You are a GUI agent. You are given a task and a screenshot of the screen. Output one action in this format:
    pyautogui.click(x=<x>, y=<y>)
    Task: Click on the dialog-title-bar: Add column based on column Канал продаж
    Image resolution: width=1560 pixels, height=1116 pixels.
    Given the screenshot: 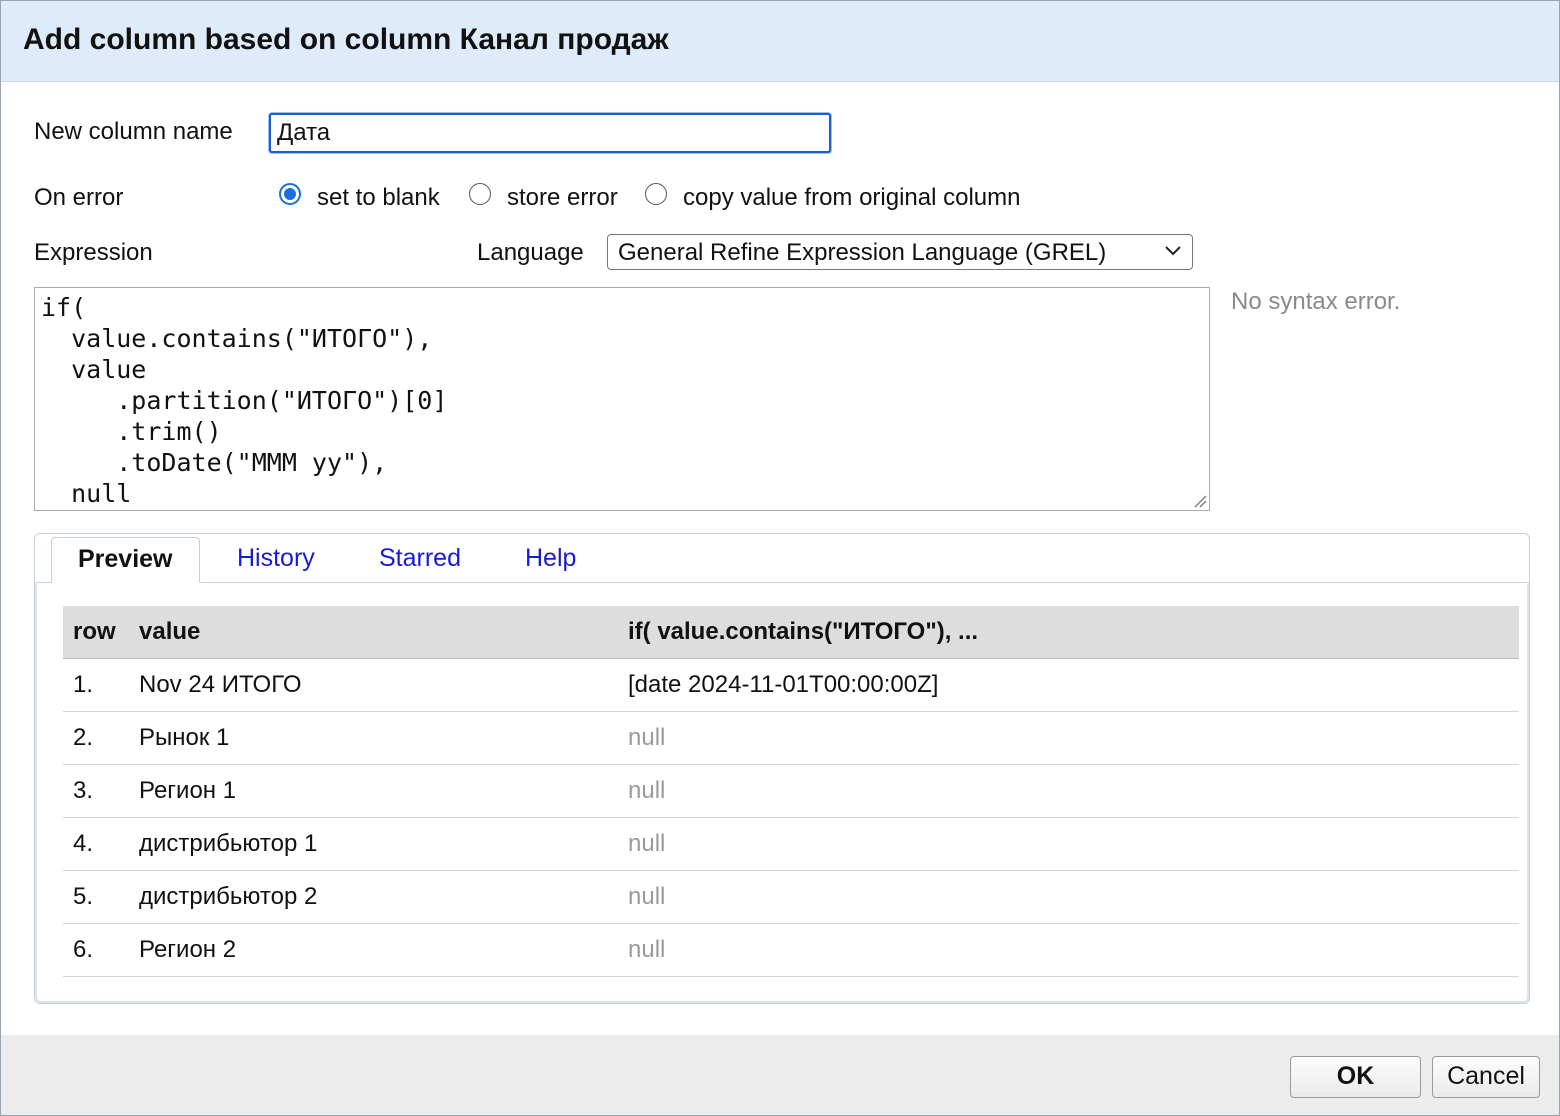 What is the action you would take?
    pyautogui.click(x=780, y=41)
    